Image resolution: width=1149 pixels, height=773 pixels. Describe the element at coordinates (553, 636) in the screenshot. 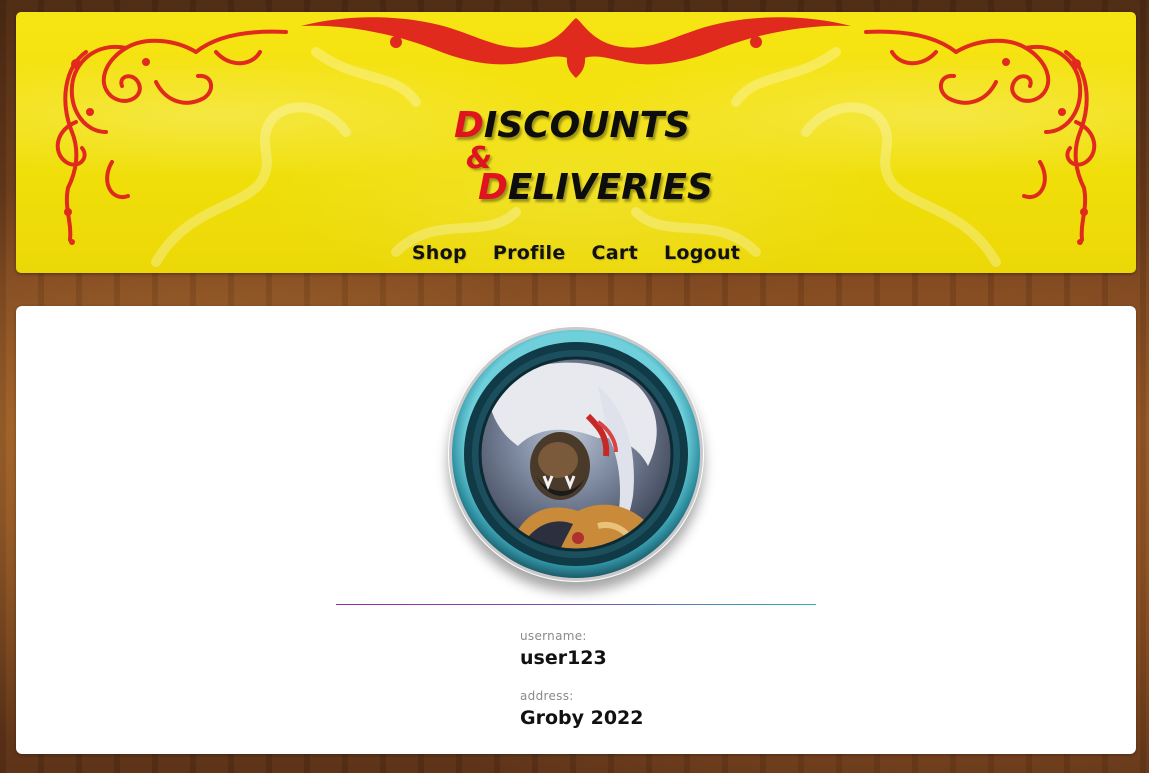

I see `username-label: username:` at that location.